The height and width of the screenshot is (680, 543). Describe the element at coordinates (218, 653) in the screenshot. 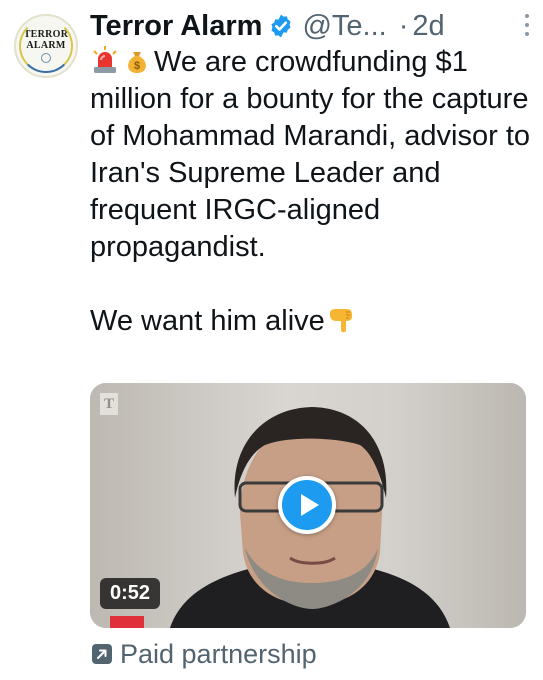

I see `paid-partnership-text: Paid partnership` at that location.